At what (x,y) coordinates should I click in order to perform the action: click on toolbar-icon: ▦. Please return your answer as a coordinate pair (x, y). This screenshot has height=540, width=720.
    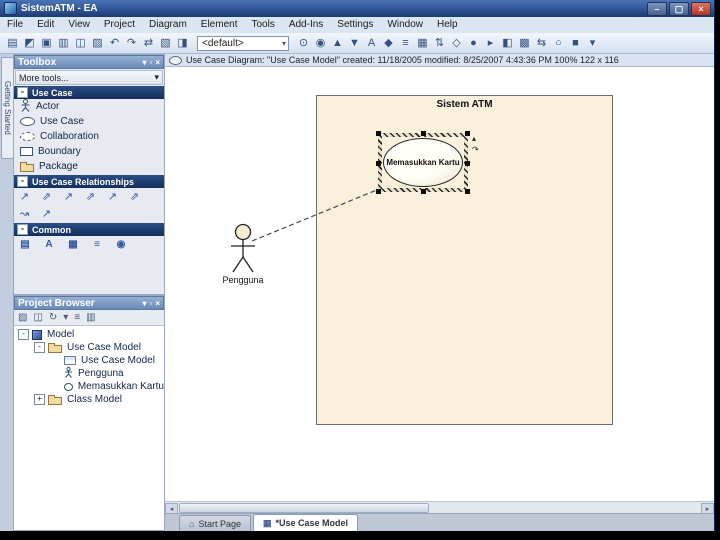
    Looking at the image, I should click on (422, 43).